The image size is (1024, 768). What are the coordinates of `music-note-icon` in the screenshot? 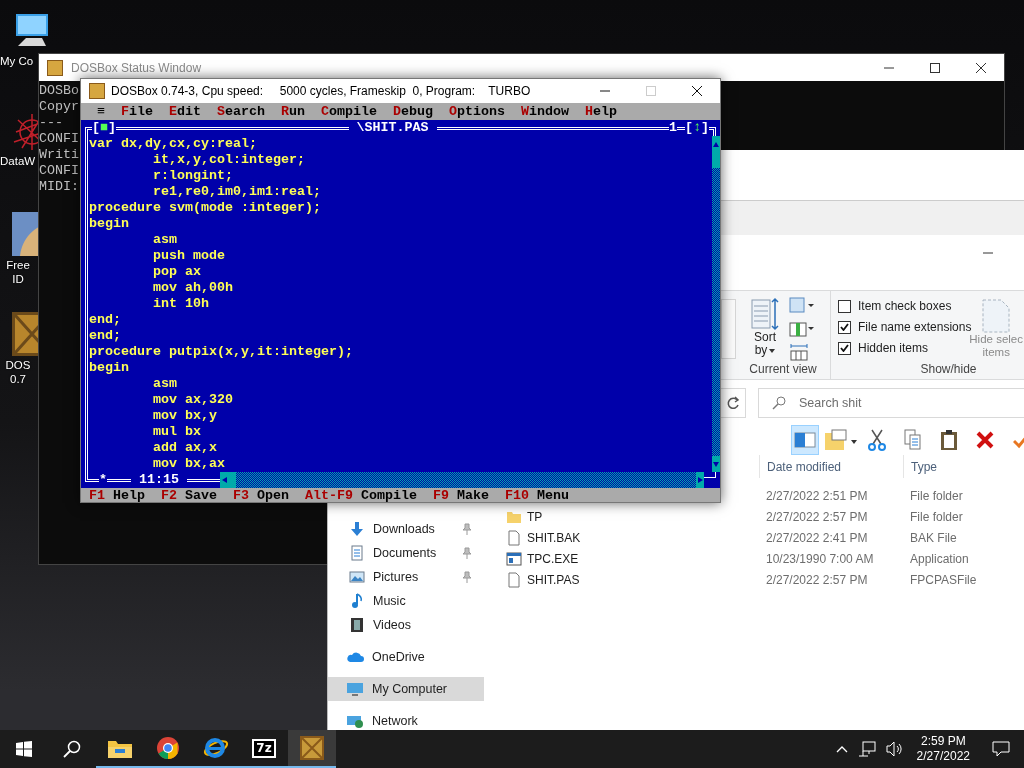 It's located at (357, 601).